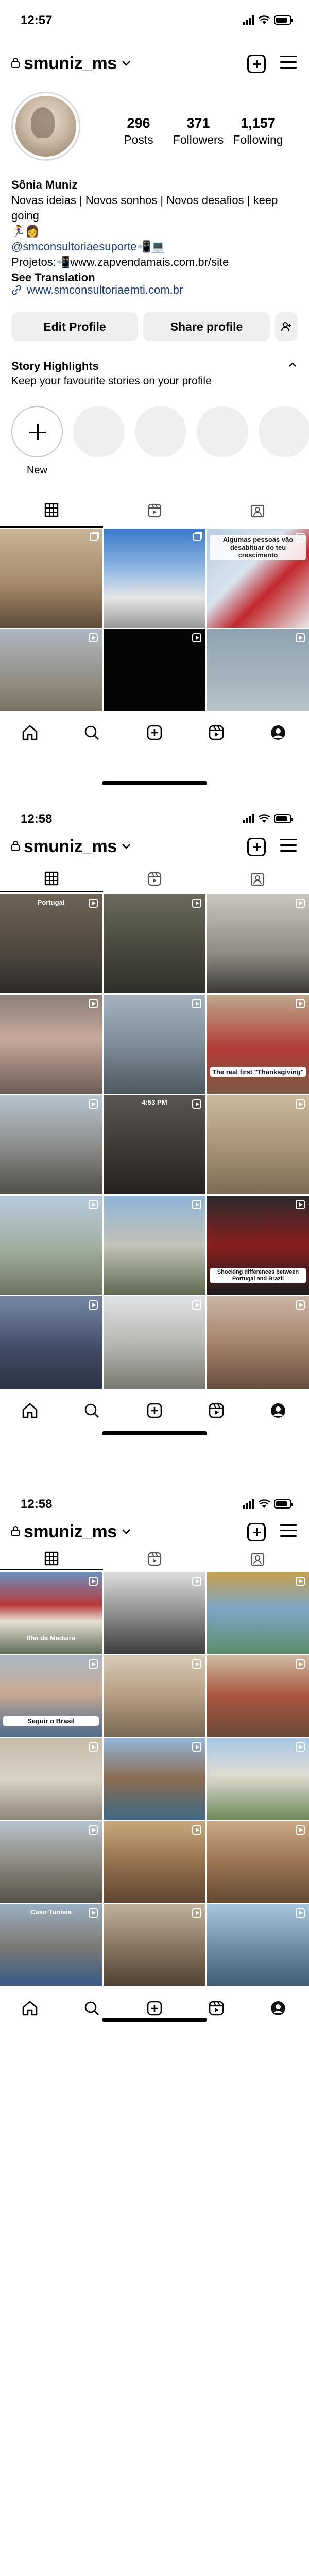 The height and width of the screenshot is (2576, 309). What do you see at coordinates (206, 326) in the screenshot?
I see `share-profile-button: Share profile` at bounding box center [206, 326].